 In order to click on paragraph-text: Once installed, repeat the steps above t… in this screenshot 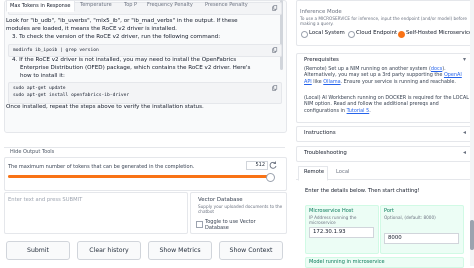, I will do `click(105, 107)`.